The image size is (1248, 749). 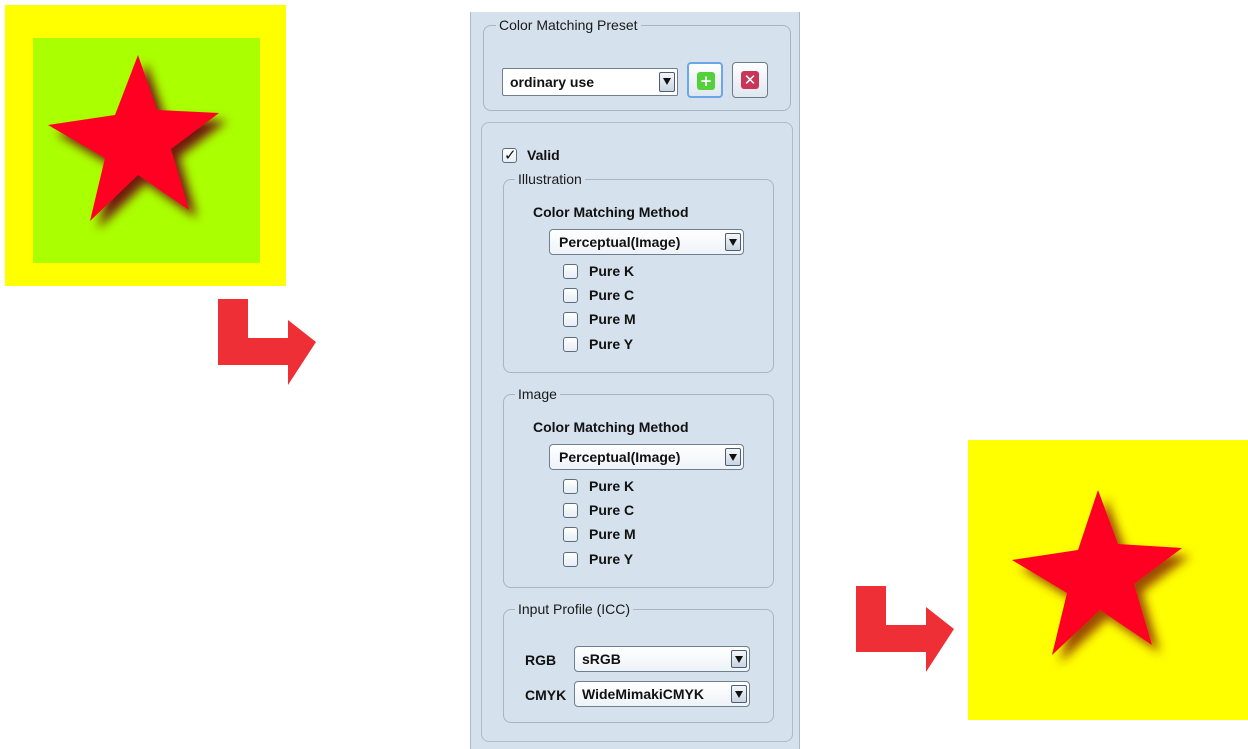 I want to click on image-pure-c-checkbox, so click(x=570, y=510).